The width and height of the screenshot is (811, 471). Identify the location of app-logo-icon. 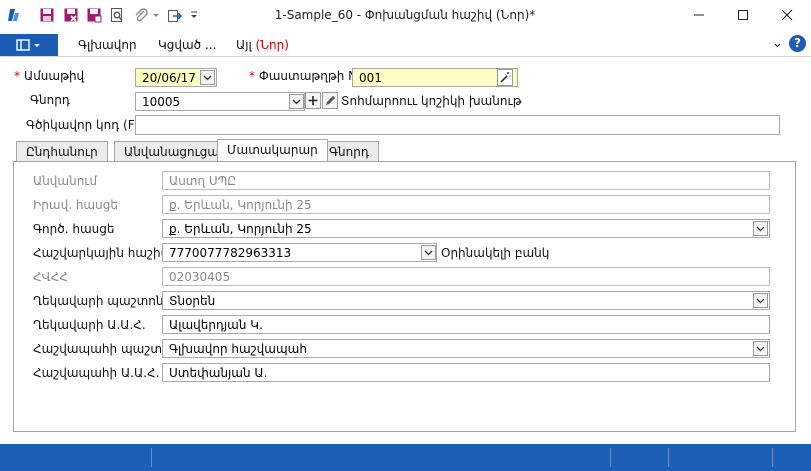
(14, 15).